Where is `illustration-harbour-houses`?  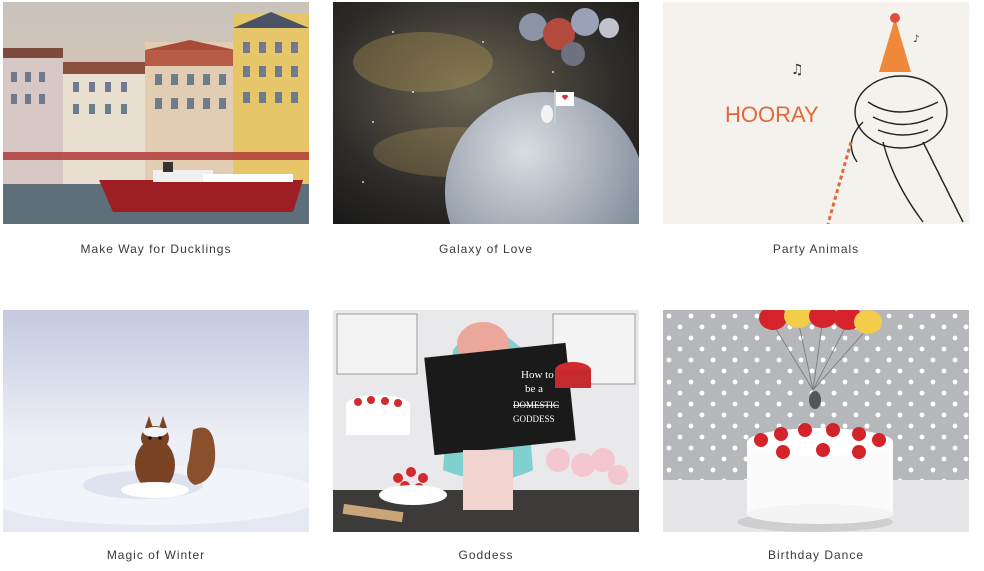
illustration-harbour-houses is located at coordinates (156, 113).